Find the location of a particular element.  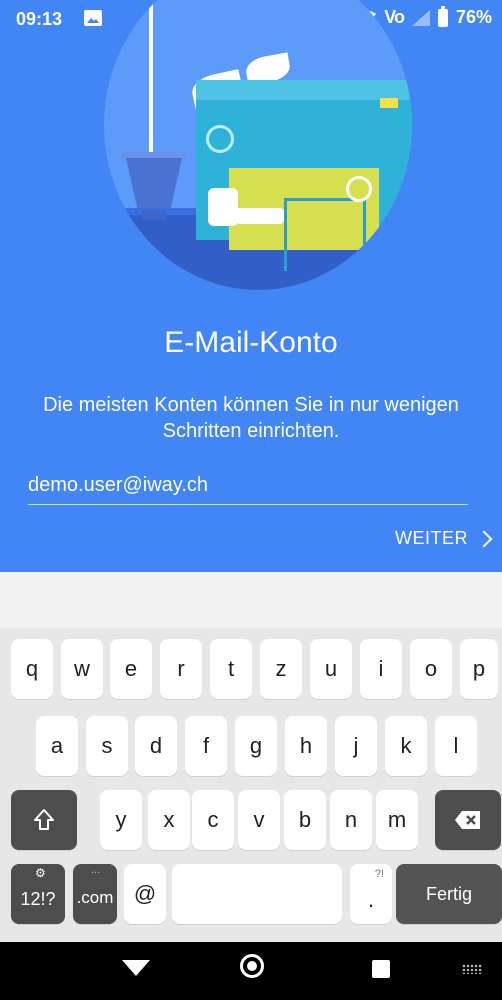

key-v: v is located at coordinates (259, 820).